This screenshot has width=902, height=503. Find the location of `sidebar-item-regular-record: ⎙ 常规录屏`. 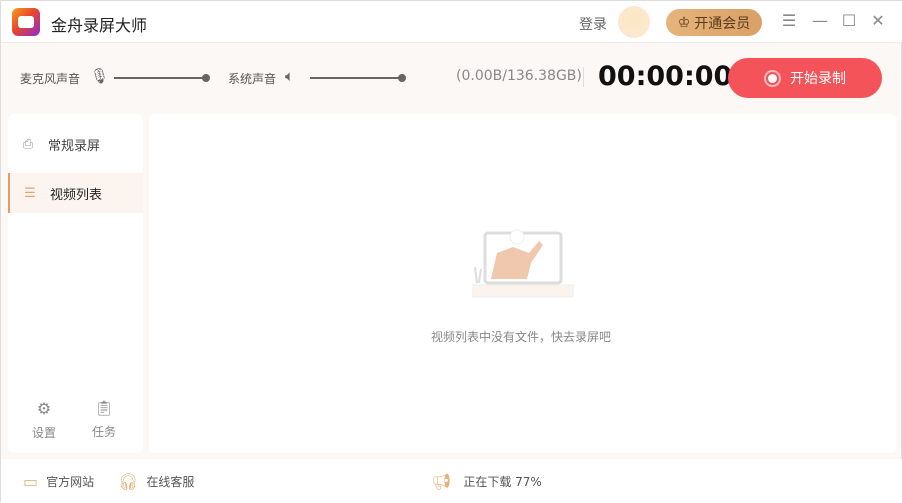

sidebar-item-regular-record: ⎙ 常规录屏 is located at coordinates (75, 144).